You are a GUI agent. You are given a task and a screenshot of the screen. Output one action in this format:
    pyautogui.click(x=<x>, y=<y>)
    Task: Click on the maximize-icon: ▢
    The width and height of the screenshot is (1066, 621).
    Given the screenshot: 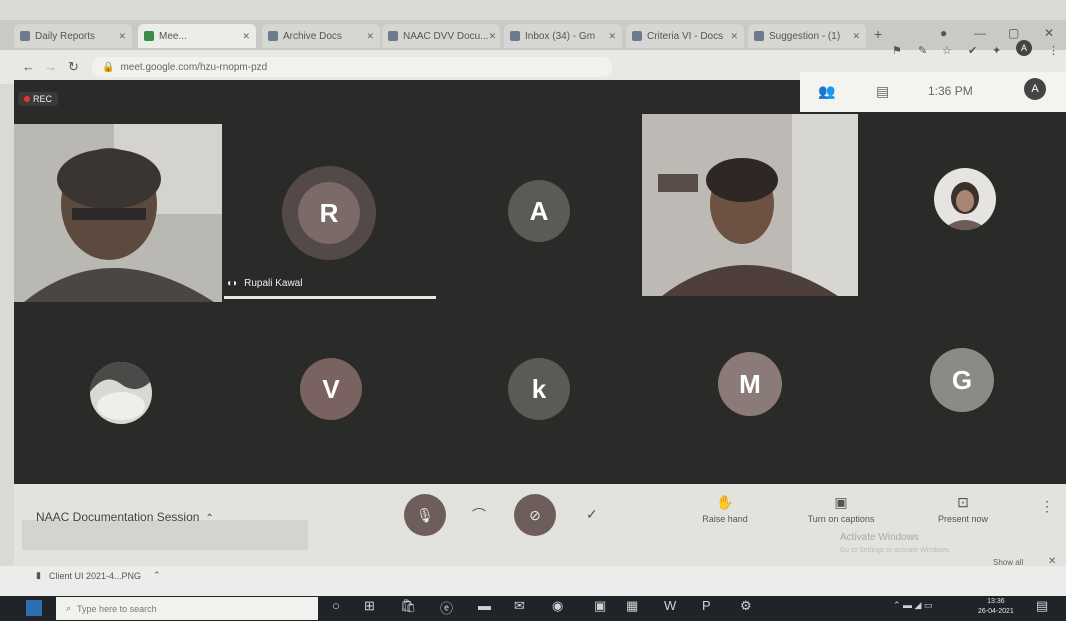 What is the action you would take?
    pyautogui.click(x=1013, y=33)
    